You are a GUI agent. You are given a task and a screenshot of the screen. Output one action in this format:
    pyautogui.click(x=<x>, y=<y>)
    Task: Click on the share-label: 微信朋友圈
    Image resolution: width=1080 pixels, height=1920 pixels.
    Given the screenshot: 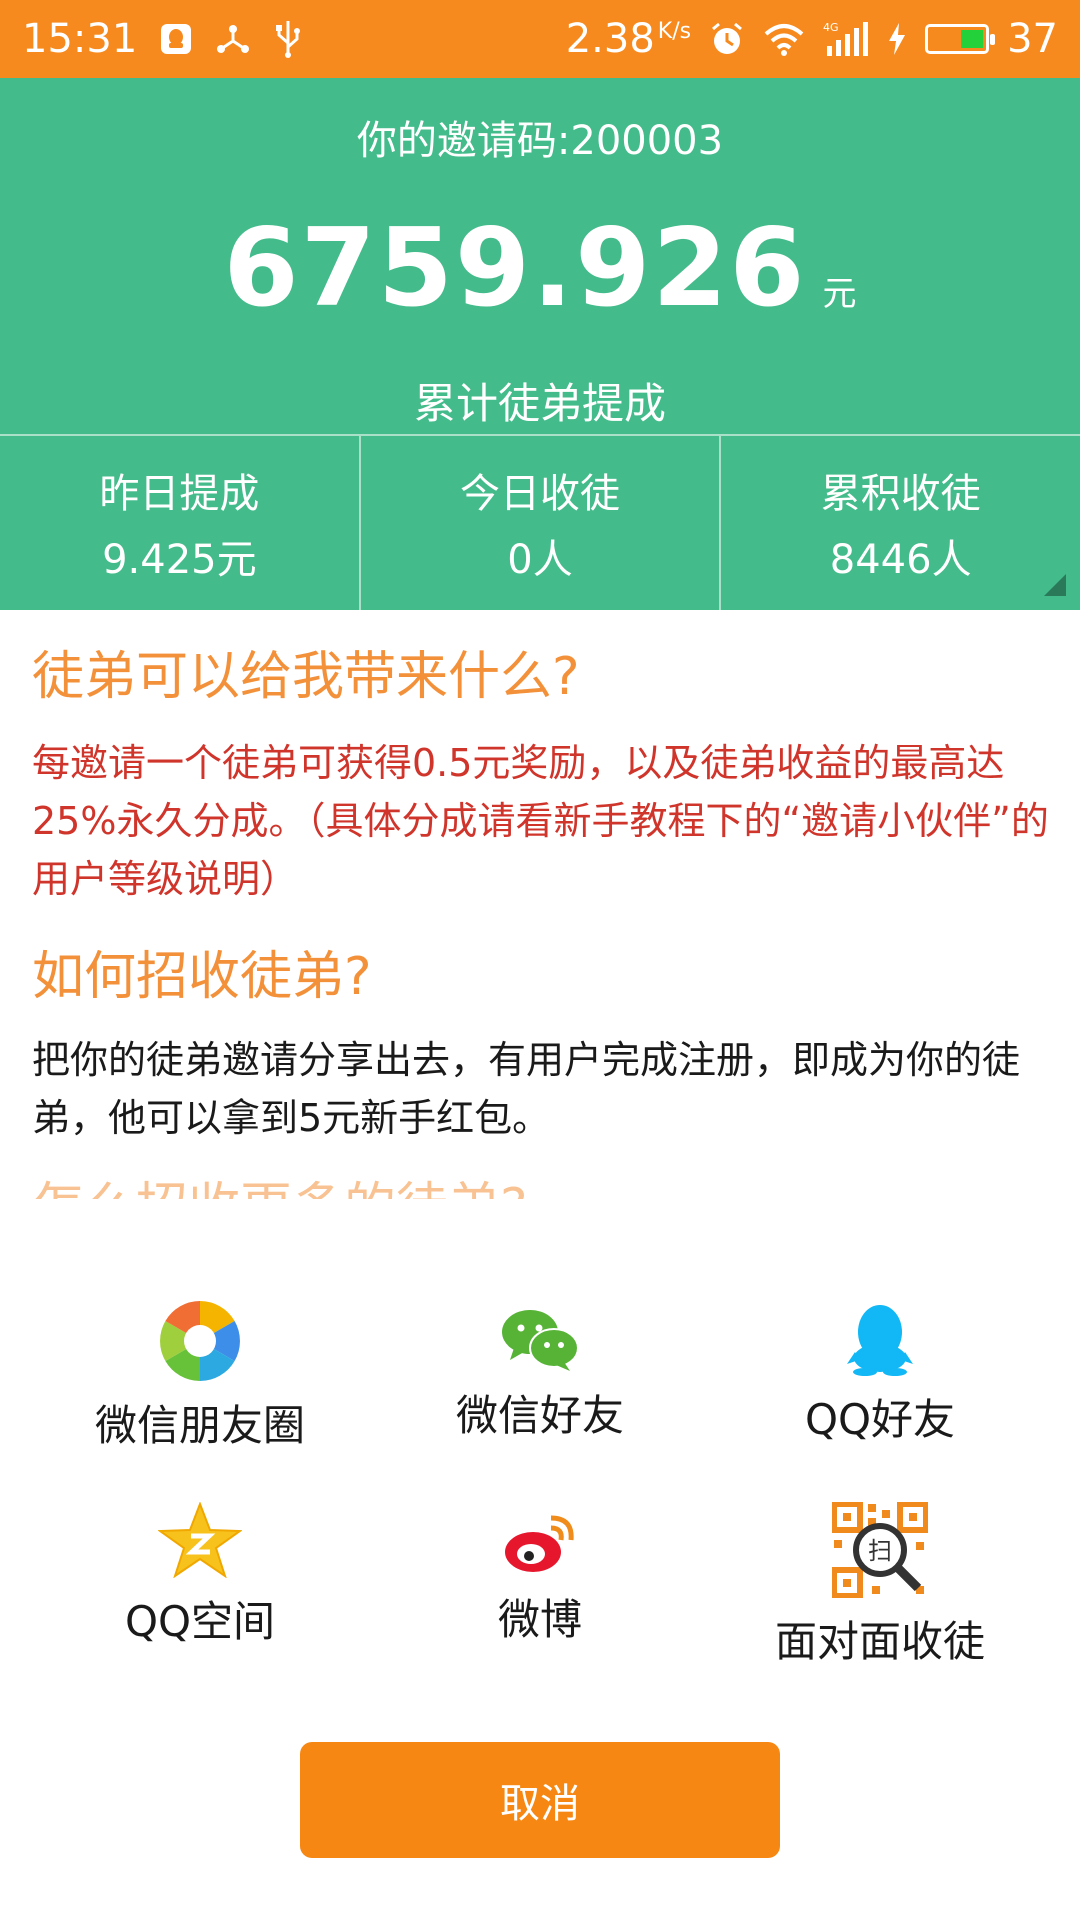 What is the action you would take?
    pyautogui.click(x=199, y=1425)
    